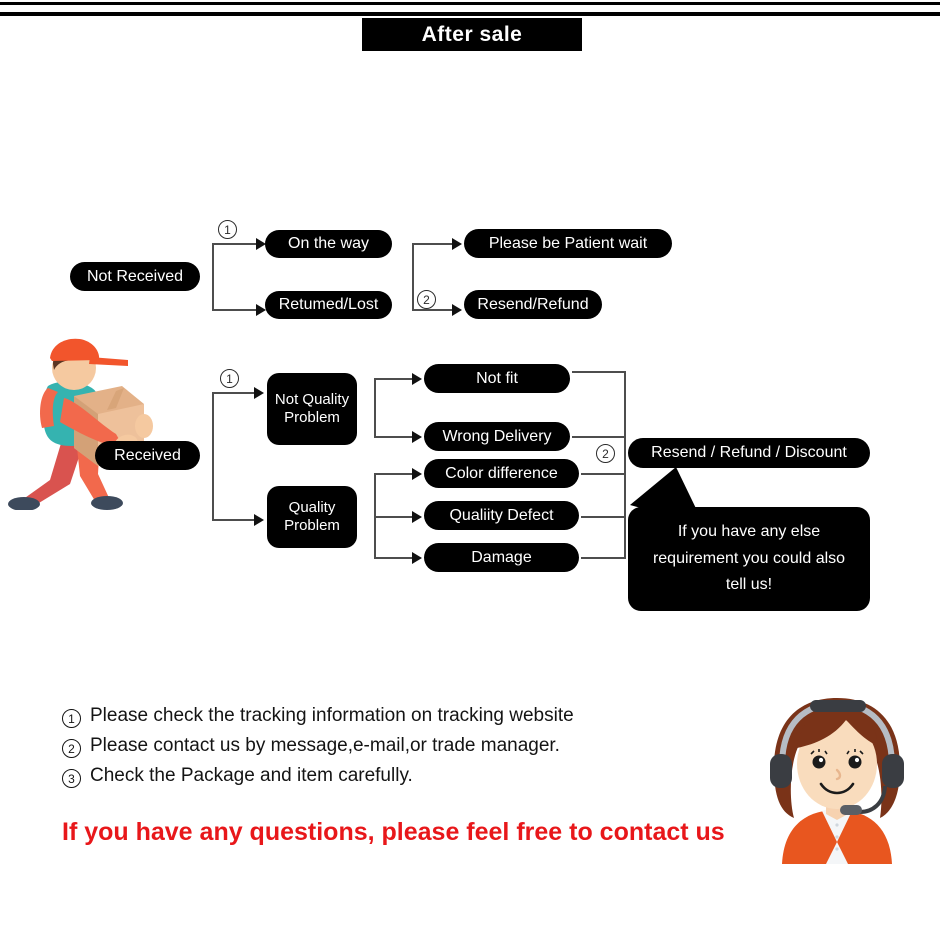 The height and width of the screenshot is (926, 940). I want to click on connector-to-patient-wait, so click(434, 244).